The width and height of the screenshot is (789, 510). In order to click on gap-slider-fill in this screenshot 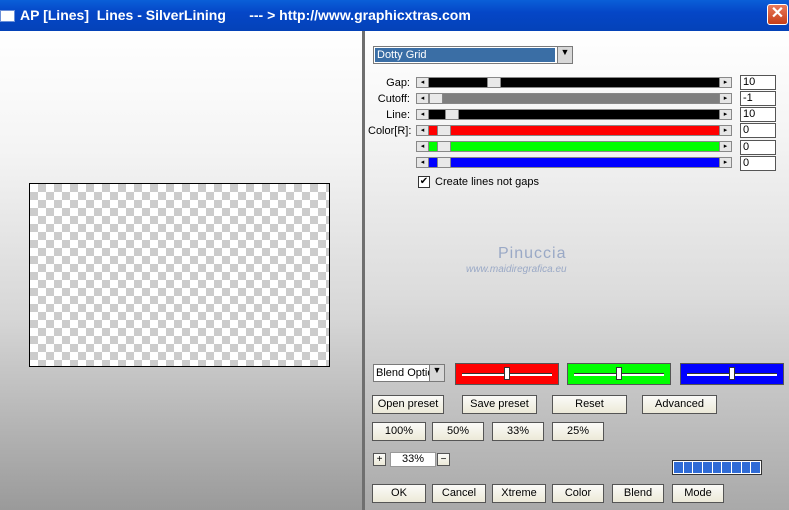, I will do `click(575, 82)`.